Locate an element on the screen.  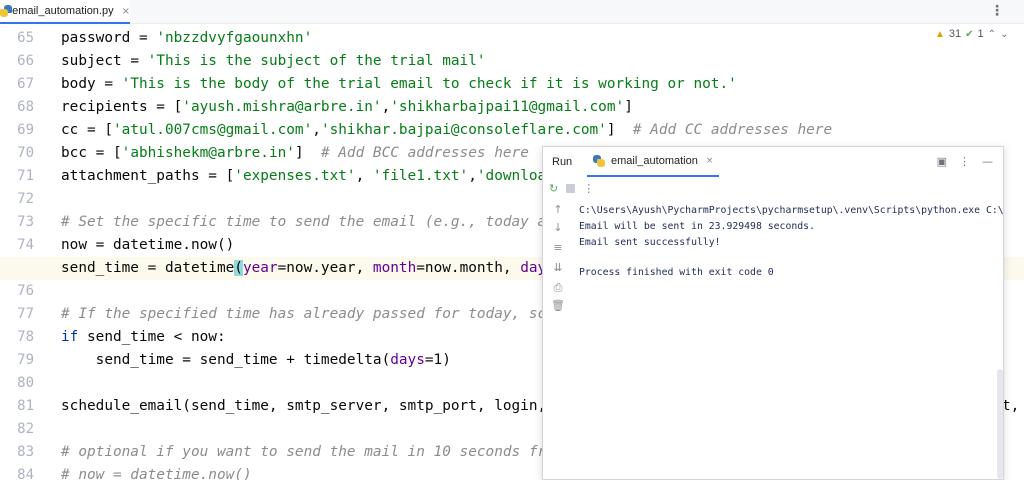
arrow-down-icon: ↓ is located at coordinates (558, 228).